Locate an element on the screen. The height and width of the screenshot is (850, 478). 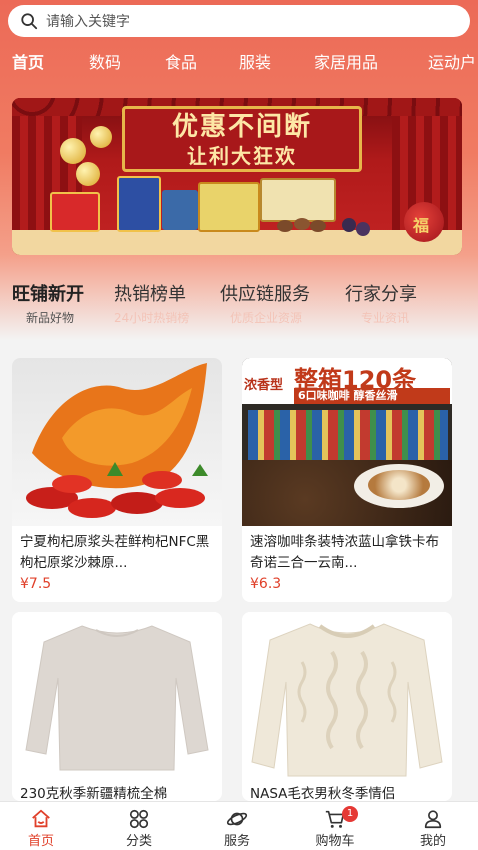
cart-badge: 1 is located at coordinates (350, 814).